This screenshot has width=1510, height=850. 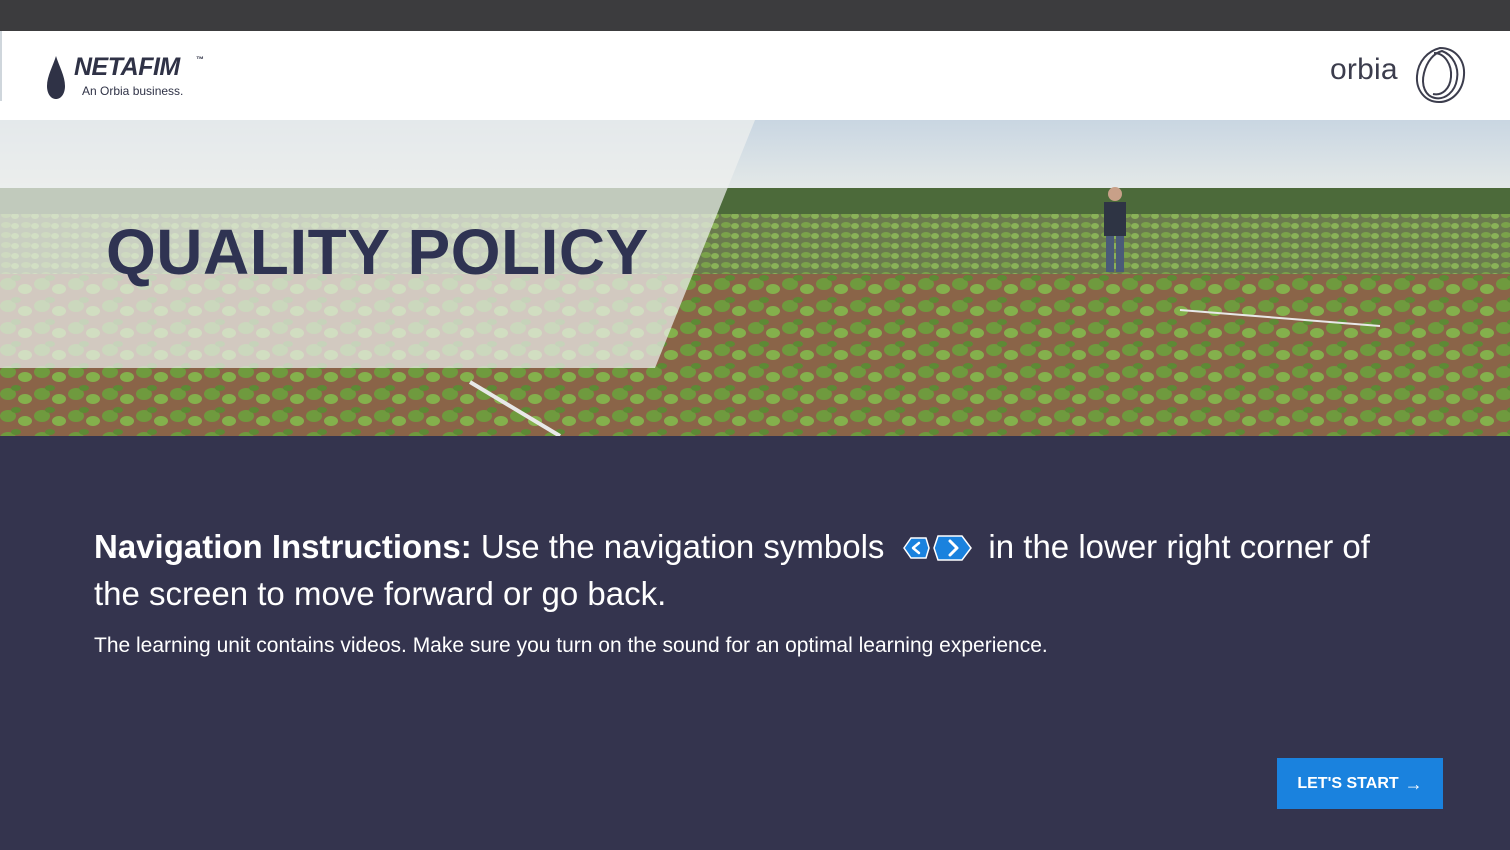 I want to click on chevron-left-icon, so click(x=917, y=548).